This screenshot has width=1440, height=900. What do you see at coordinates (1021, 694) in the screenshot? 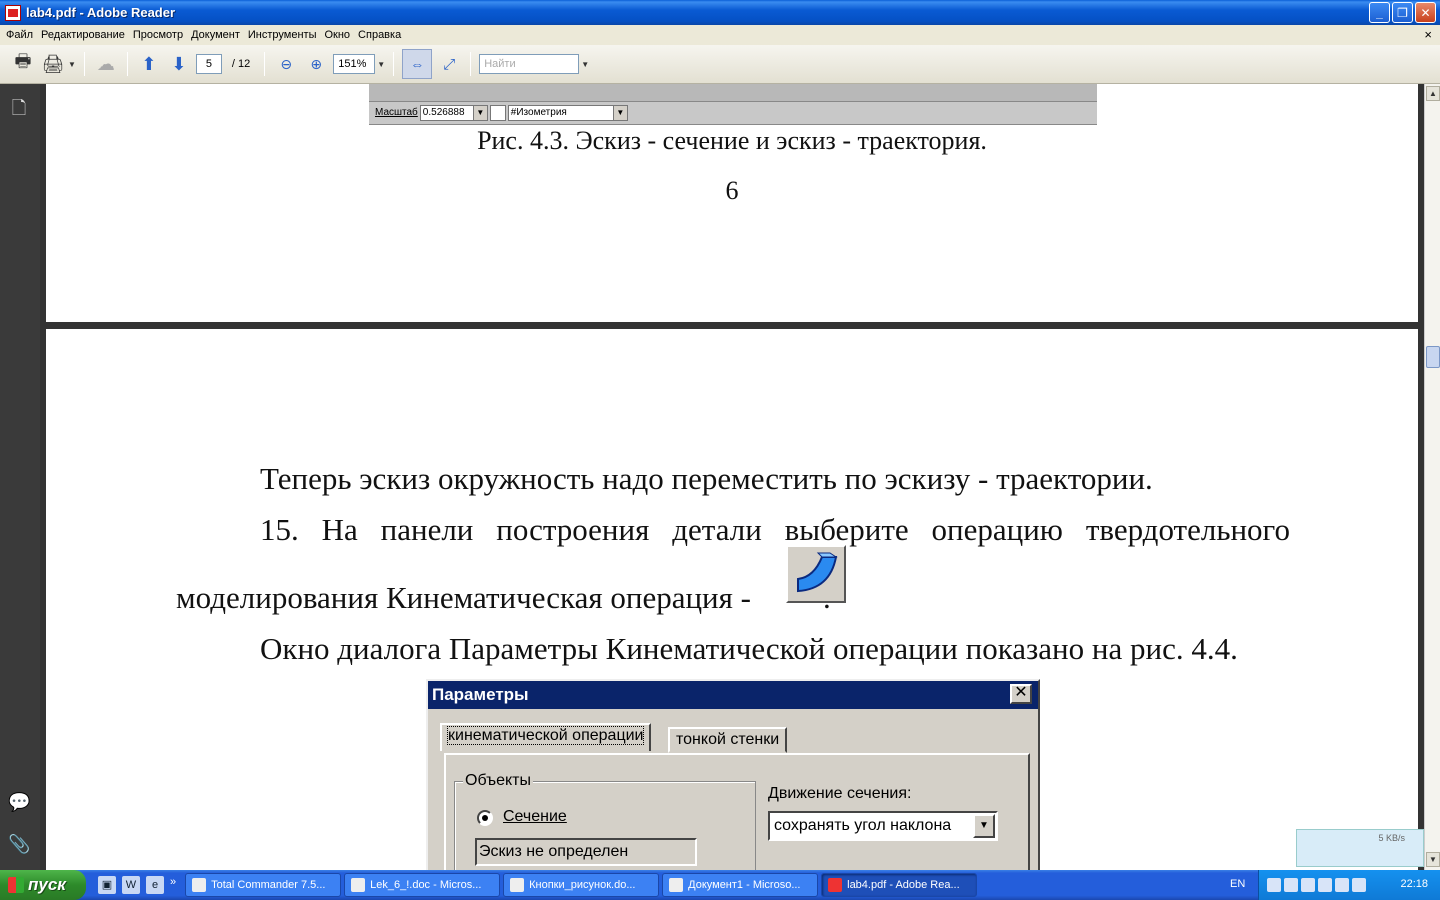
I see `close-icon: ✕` at bounding box center [1021, 694].